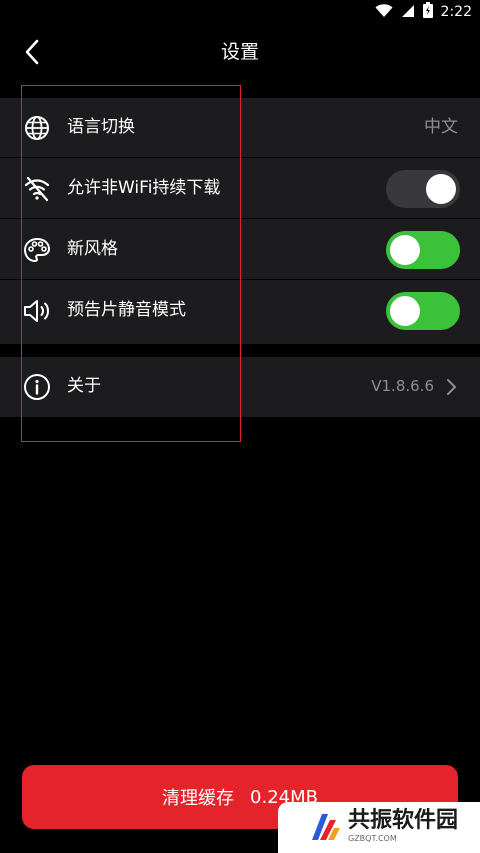  I want to click on chevron-right-icon, so click(451, 387).